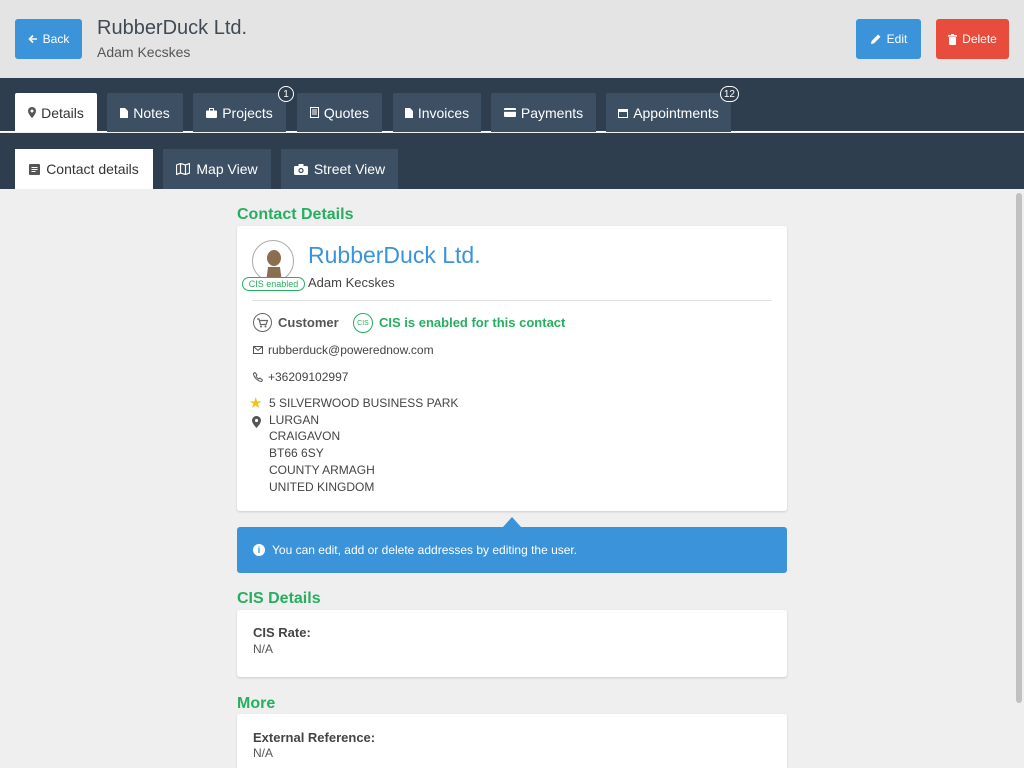  Describe the element at coordinates (183, 169) in the screenshot. I see `map-icon` at that location.